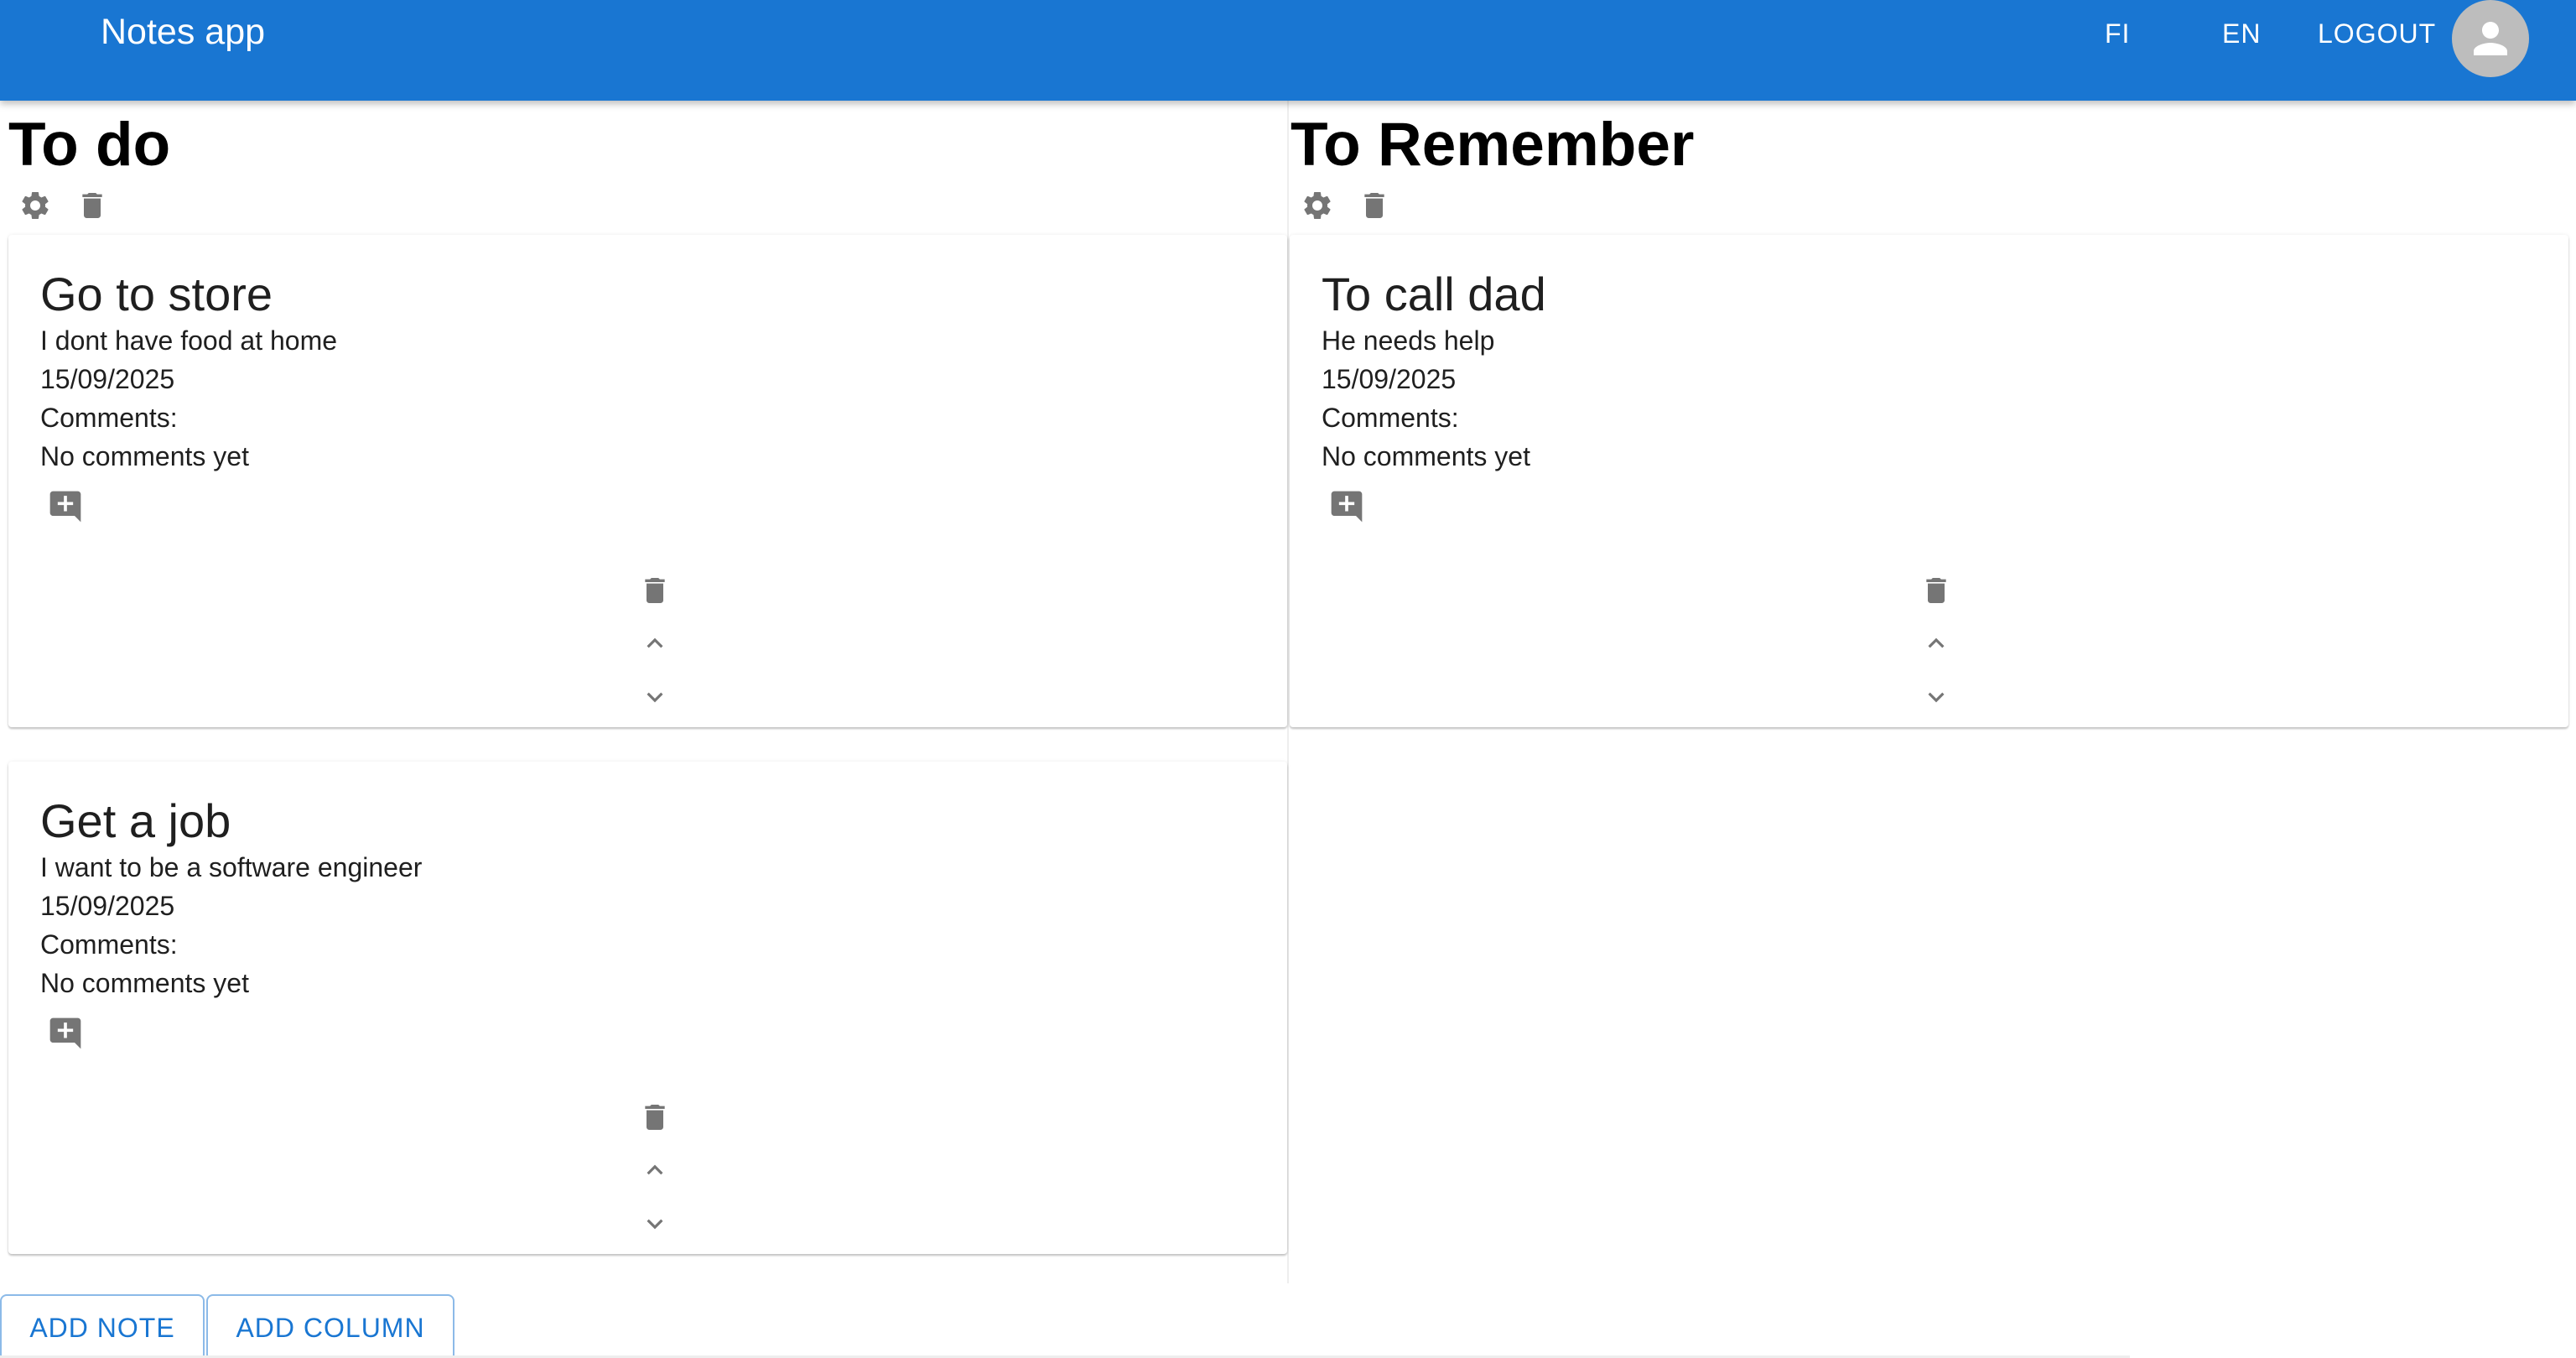 The image size is (2576, 1358). Describe the element at coordinates (1288, 50) in the screenshot. I see `app-bar: Notes app FI EN LOGOUT` at that location.